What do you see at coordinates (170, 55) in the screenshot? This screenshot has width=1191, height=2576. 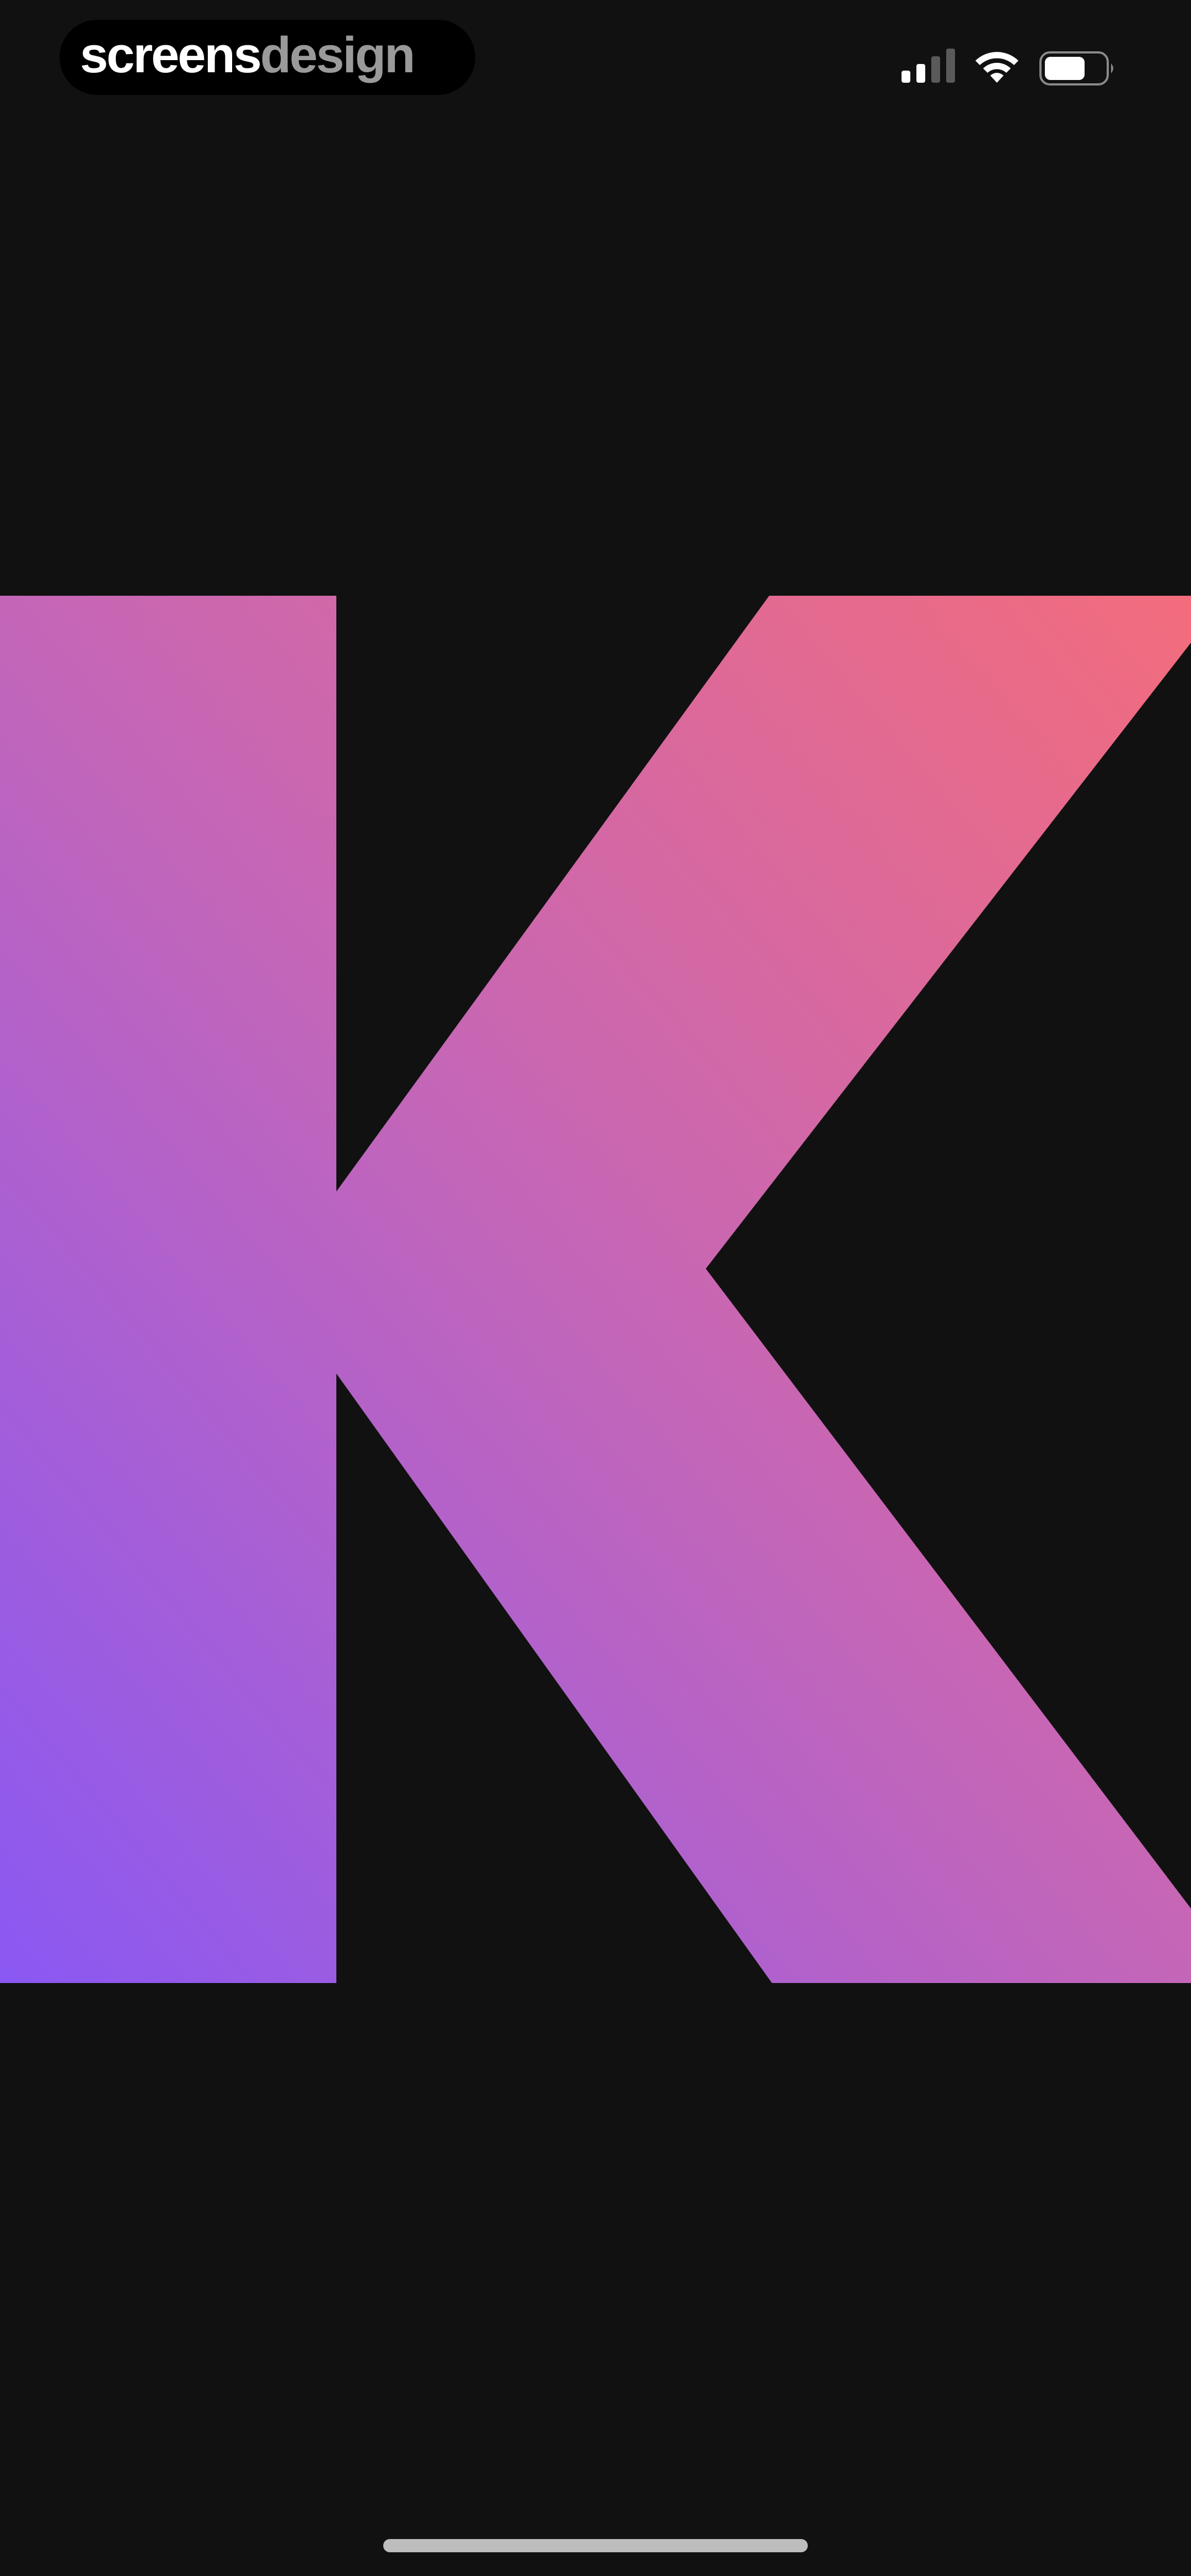 I see `watermark-part1: screens` at bounding box center [170, 55].